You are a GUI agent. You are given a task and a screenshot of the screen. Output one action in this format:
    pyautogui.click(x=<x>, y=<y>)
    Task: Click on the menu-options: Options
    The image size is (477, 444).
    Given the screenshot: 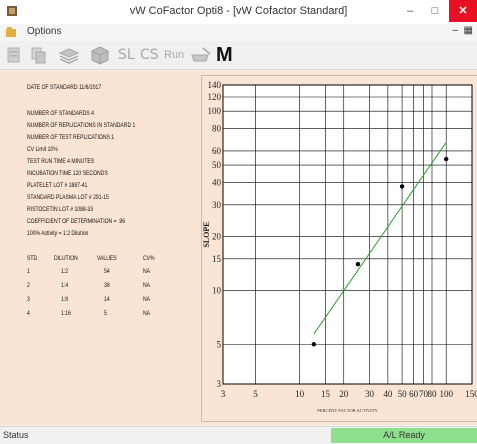 What is the action you would take?
    pyautogui.click(x=44, y=31)
    